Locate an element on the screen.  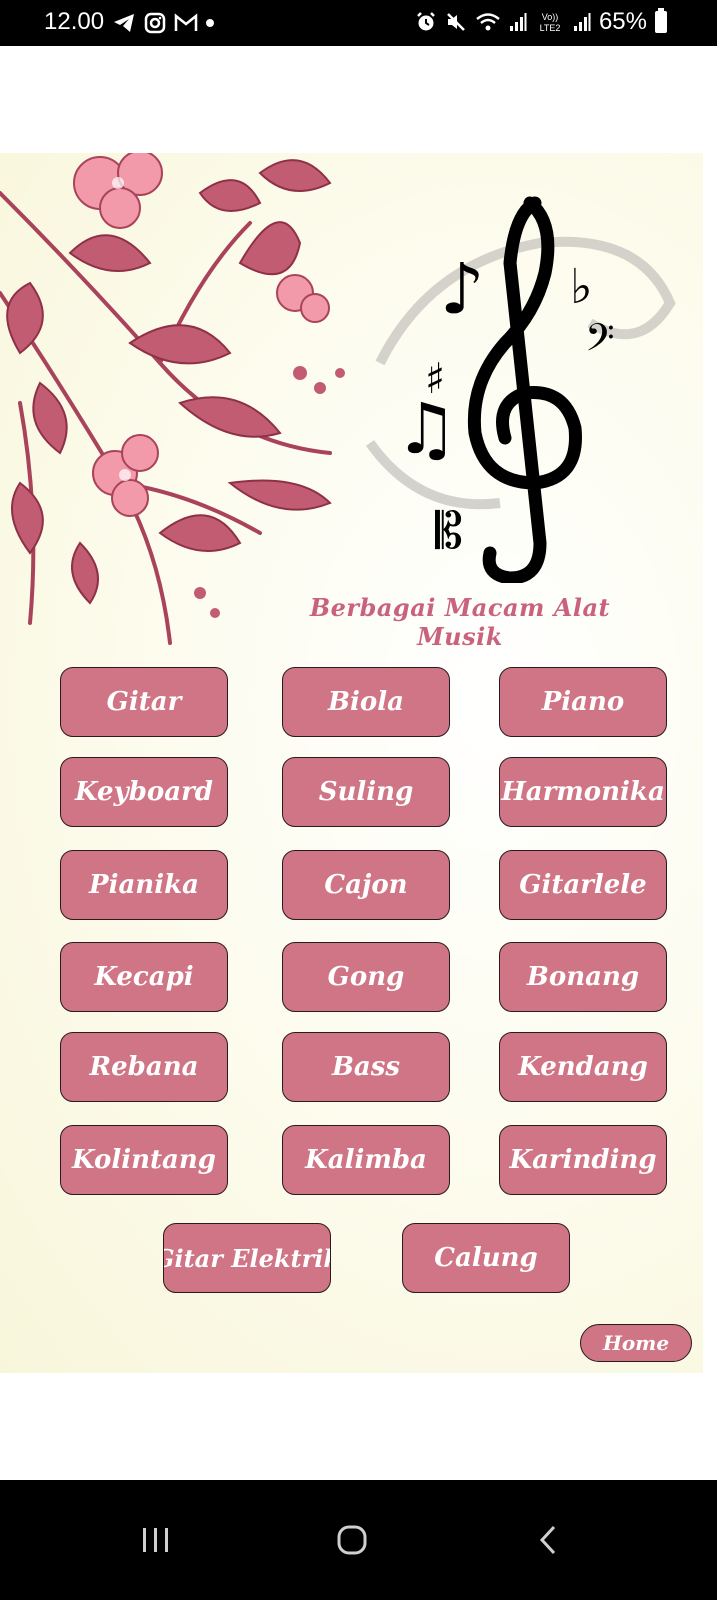
status-bar: 12.00 Vo)) LTE2 65% is located at coordinates (358, 23).